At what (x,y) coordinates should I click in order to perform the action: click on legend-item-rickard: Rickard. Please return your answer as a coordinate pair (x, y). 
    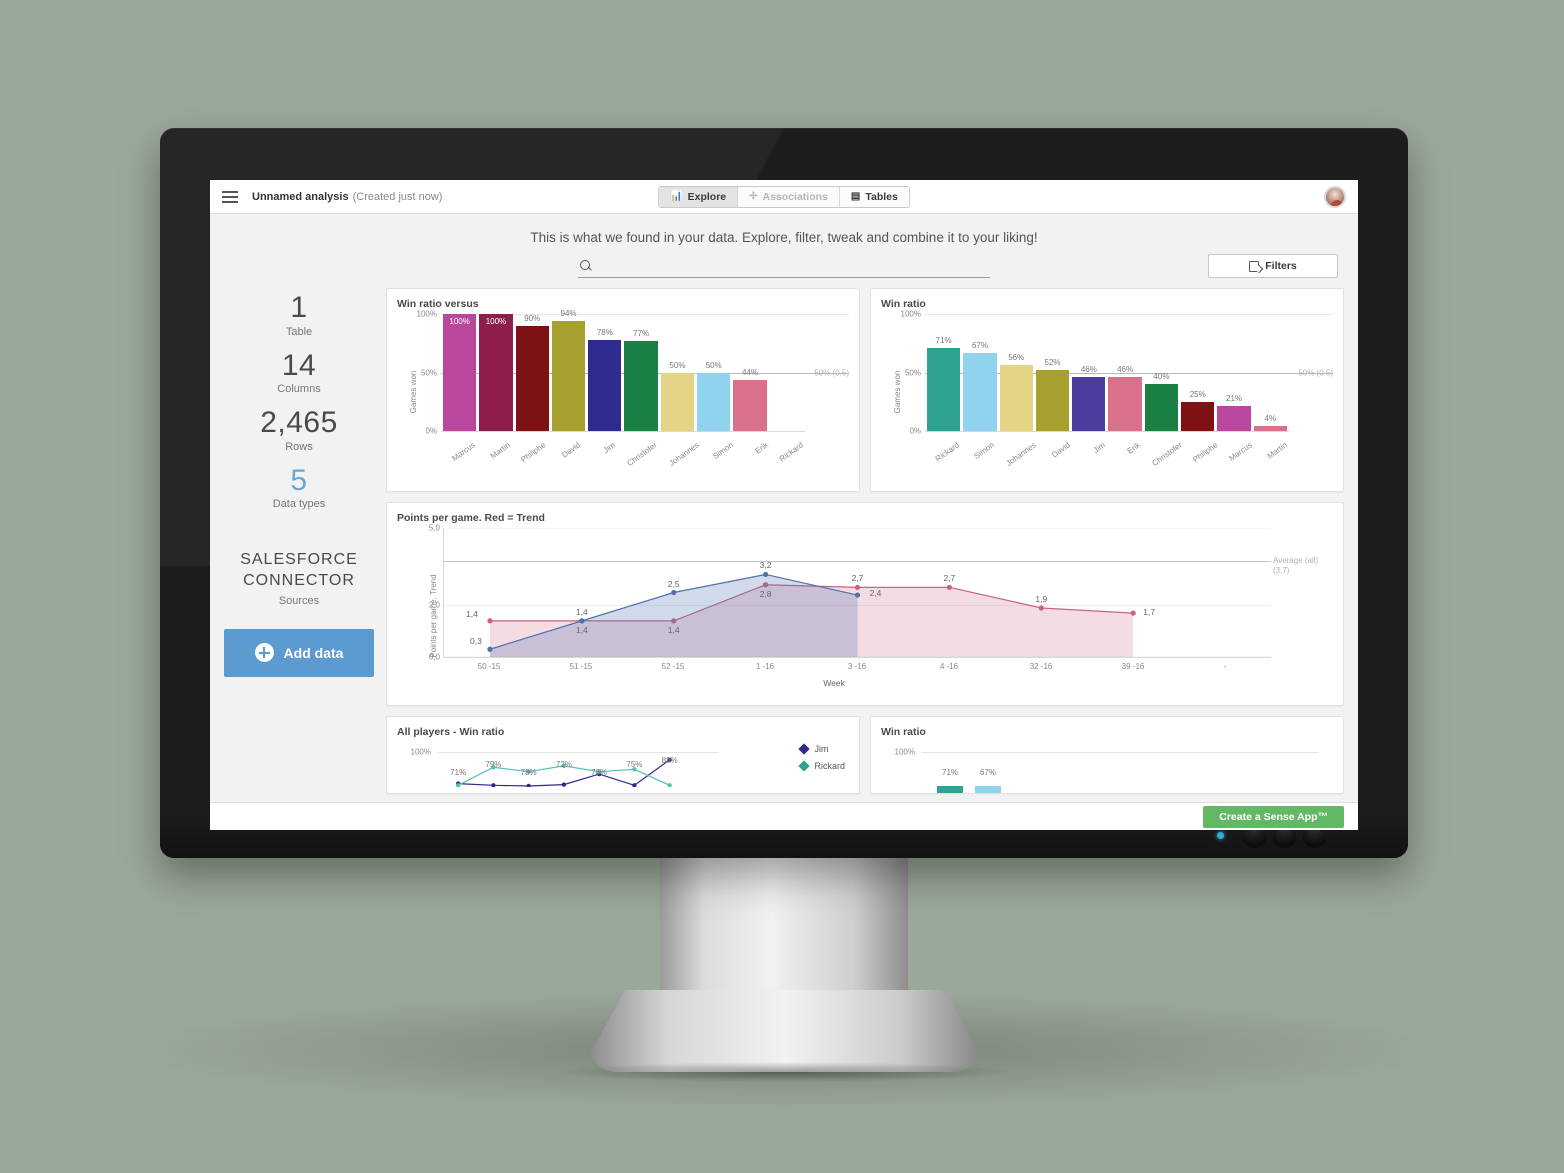
    Looking at the image, I should click on (821, 766).